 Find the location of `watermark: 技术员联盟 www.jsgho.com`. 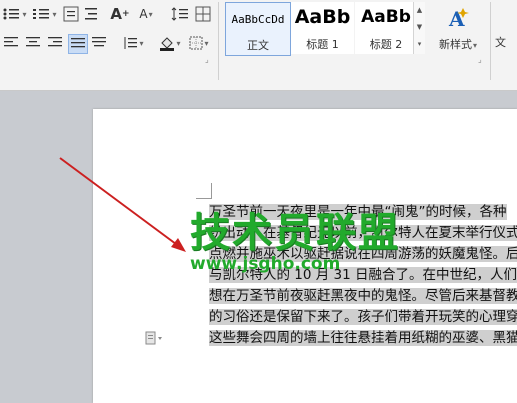

watermark: 技术员联盟 www.jsgho.com is located at coordinates (295, 242).